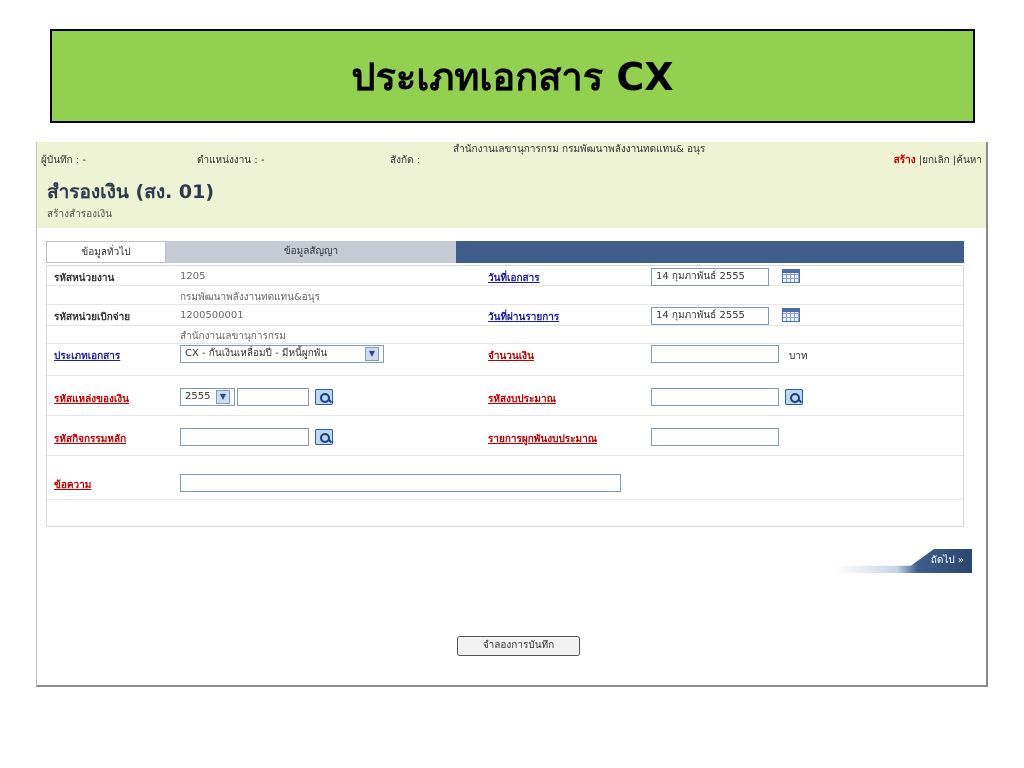  I want to click on tab-contract-info: ข้อมูลสัญญา, so click(311, 252).